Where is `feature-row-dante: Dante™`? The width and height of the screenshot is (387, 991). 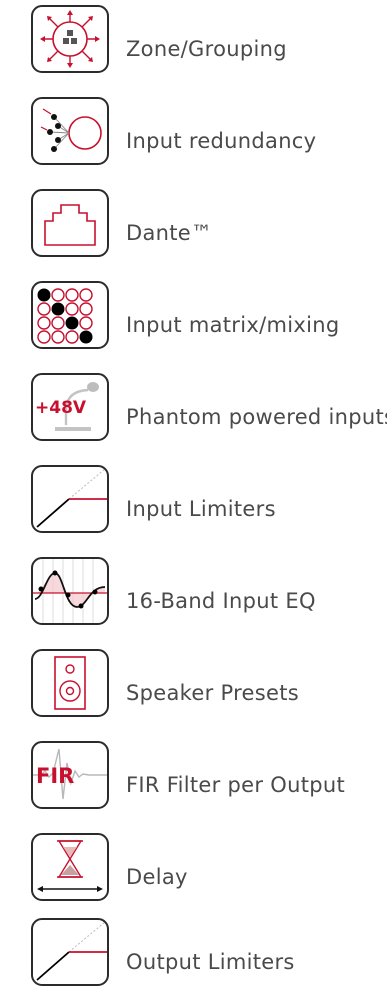 feature-row-dante: Dante™ is located at coordinates (209, 223).